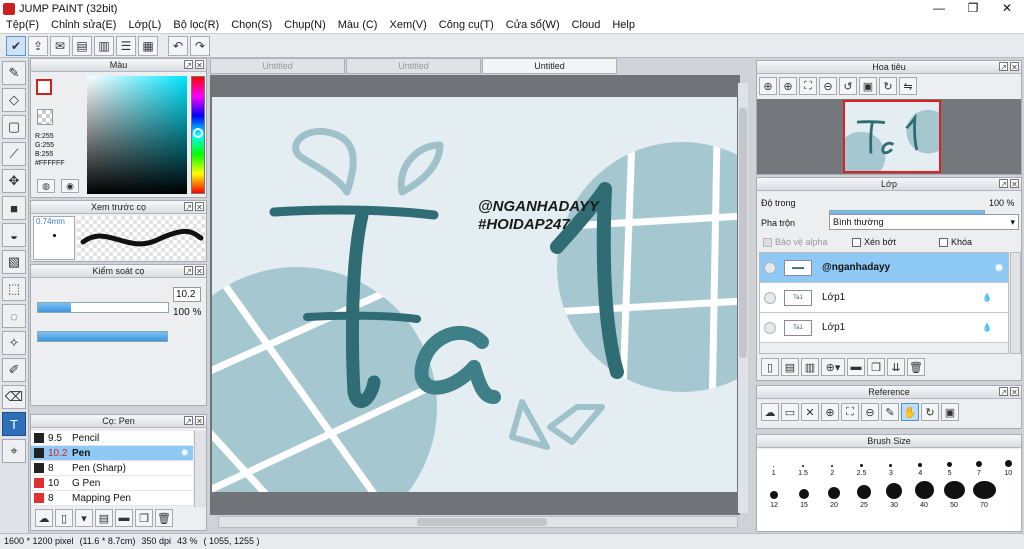 This screenshot has width=1024, height=549. I want to click on brush-tool-icon: ✎, so click(14, 73).